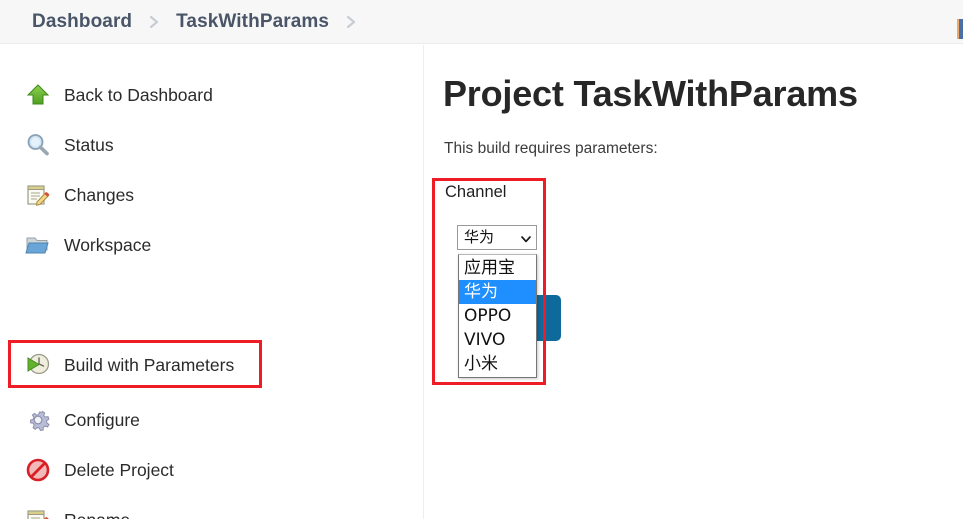  I want to click on channel-select-value: 华为, so click(479, 237).